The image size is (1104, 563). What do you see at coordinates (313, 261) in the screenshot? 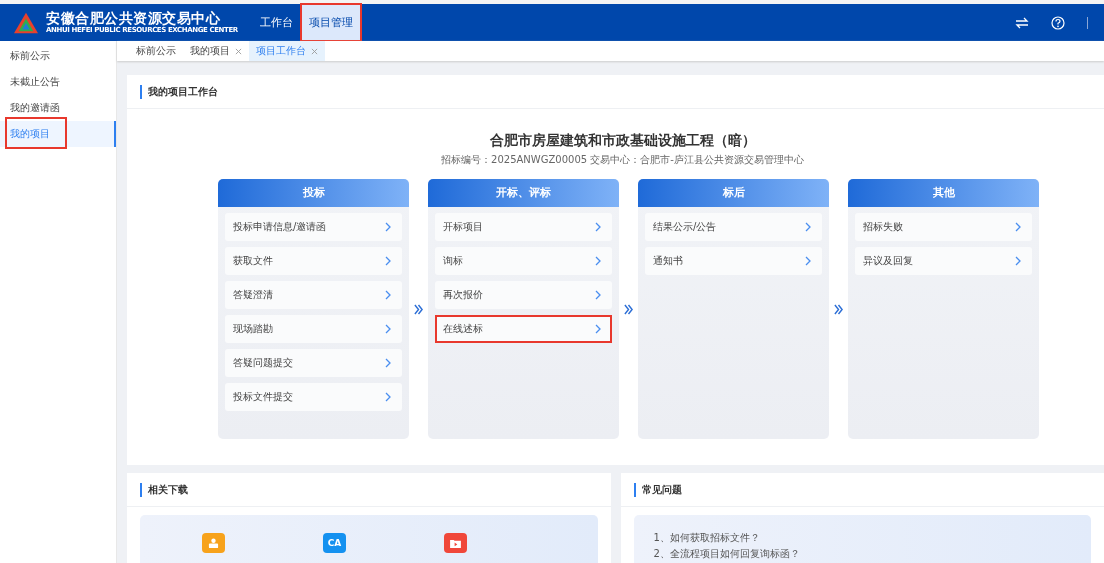
I see `stage-item: 获取文件` at bounding box center [313, 261].